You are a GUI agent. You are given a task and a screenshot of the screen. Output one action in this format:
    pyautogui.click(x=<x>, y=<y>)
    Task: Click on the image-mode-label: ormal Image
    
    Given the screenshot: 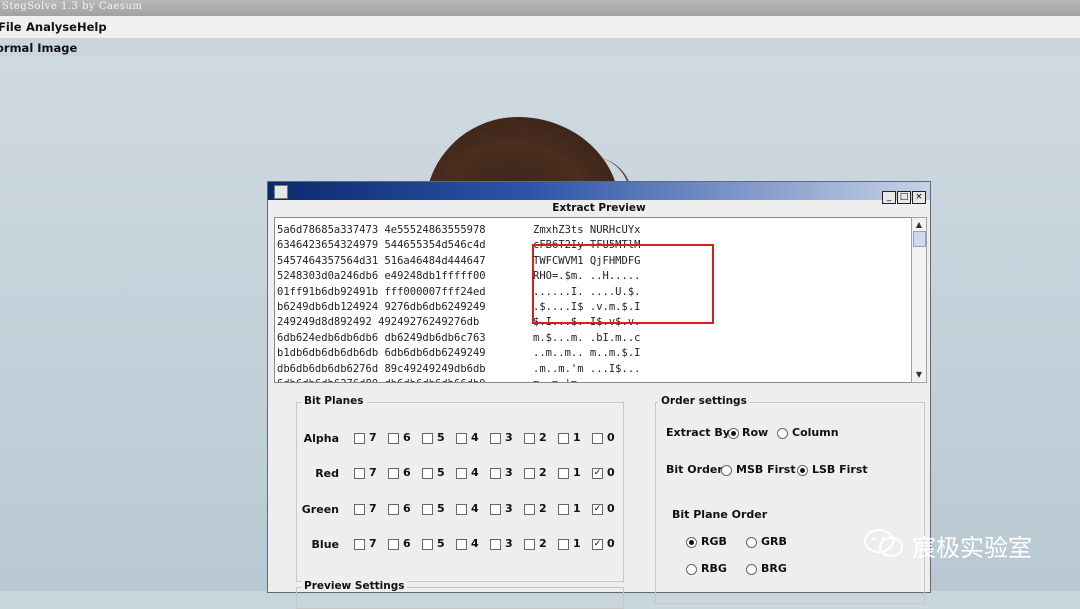 What is the action you would take?
    pyautogui.click(x=39, y=48)
    